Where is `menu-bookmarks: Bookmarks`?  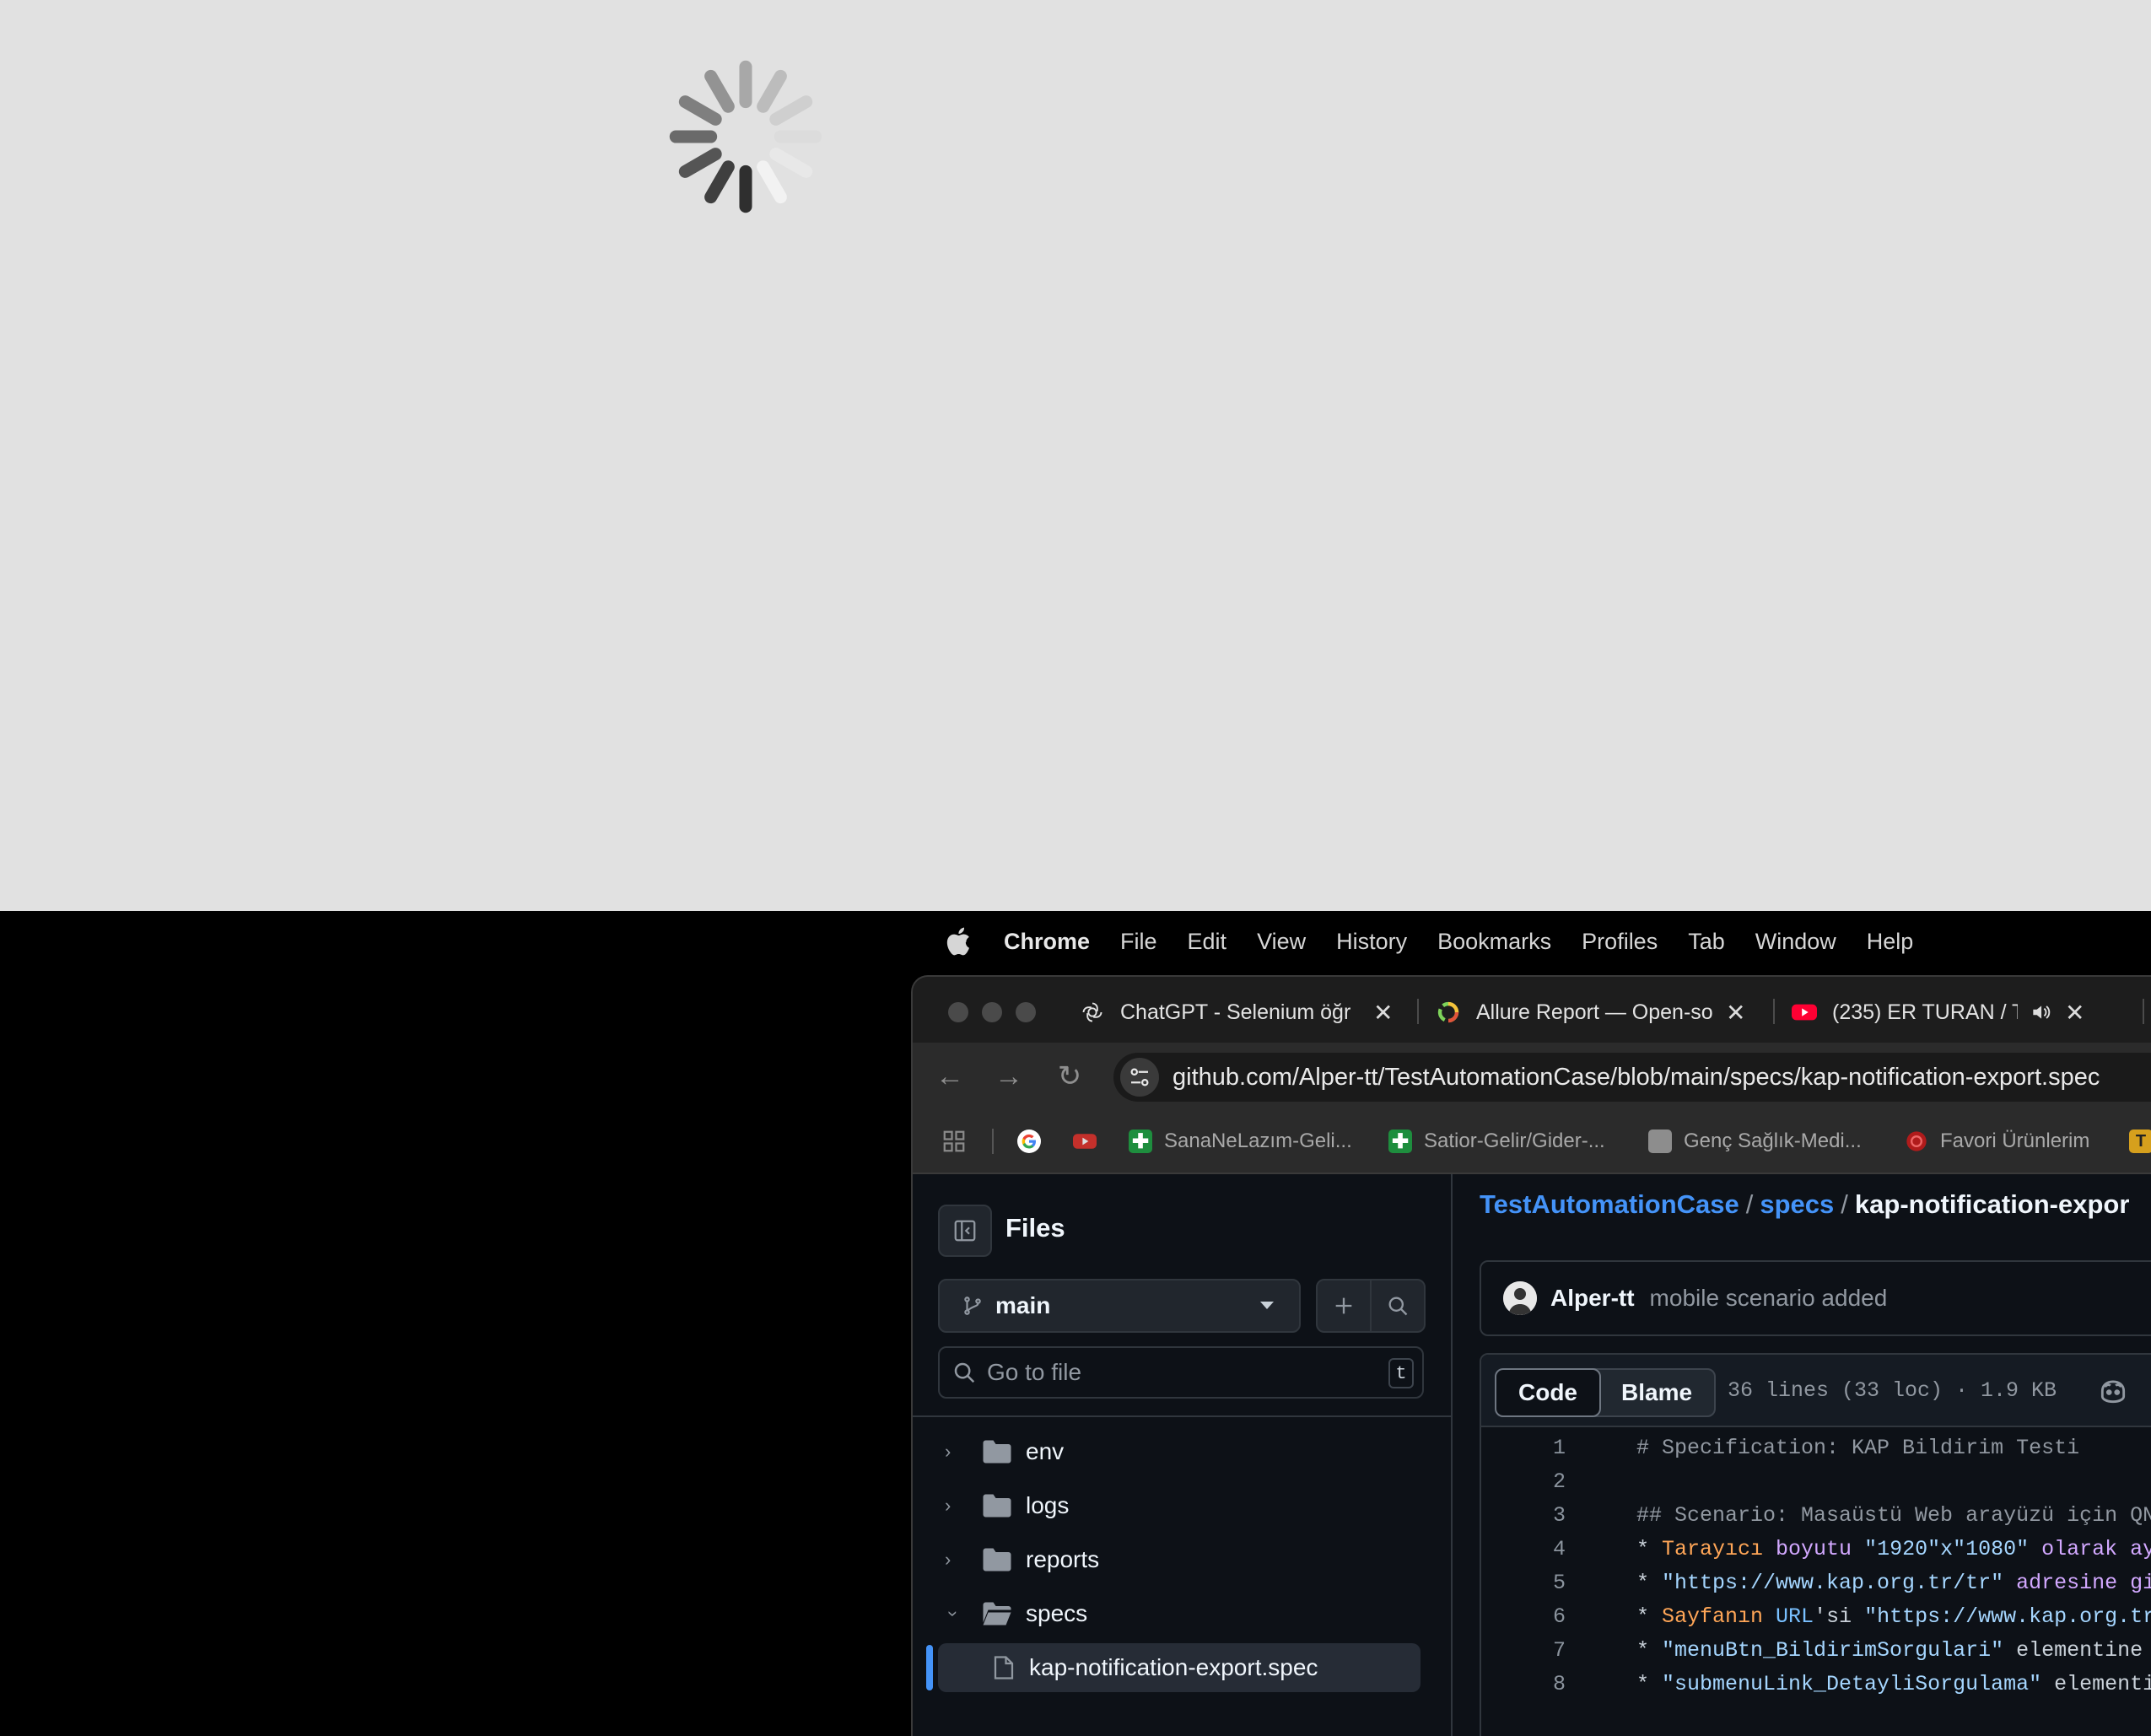 menu-bookmarks: Bookmarks is located at coordinates (1494, 942).